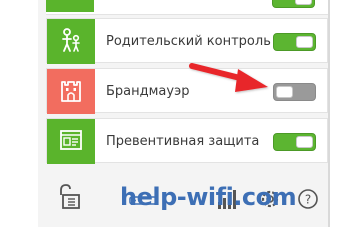 The width and height of the screenshot is (340, 240). I want to click on parental-control-icon, so click(71, 42).